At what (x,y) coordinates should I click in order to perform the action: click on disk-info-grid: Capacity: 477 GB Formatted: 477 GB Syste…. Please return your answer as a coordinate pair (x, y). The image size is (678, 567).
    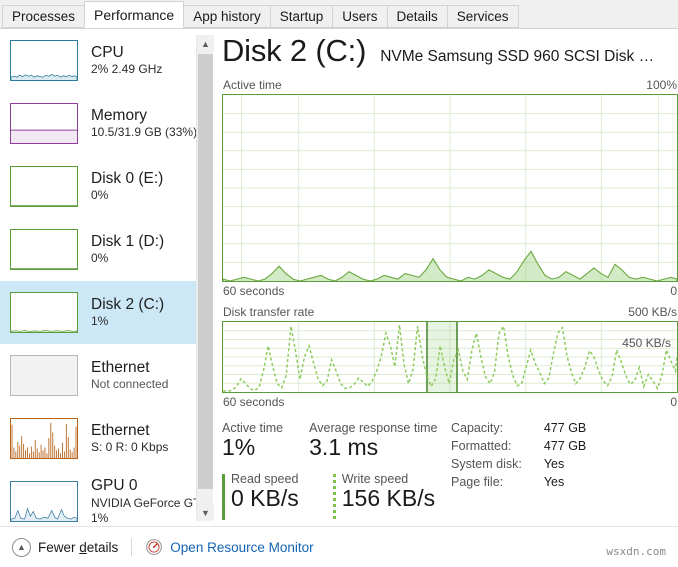
    Looking at the image, I should click on (518, 457).